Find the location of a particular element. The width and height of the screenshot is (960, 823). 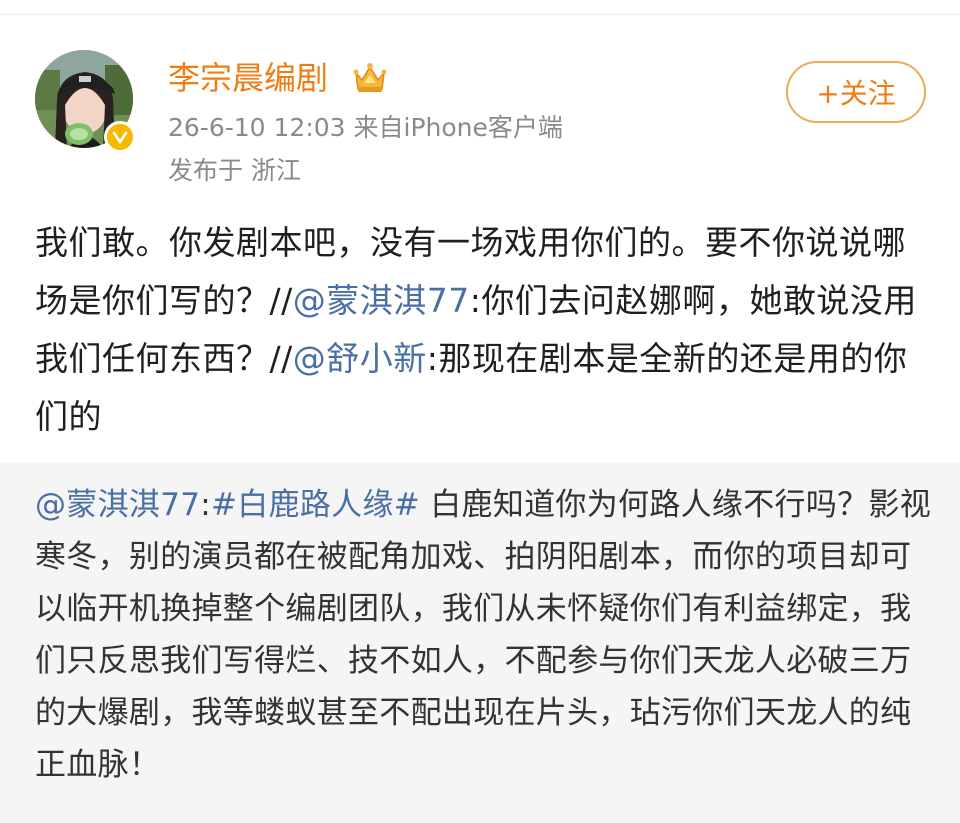

mention-link: @舒小新 is located at coordinates (360, 358).